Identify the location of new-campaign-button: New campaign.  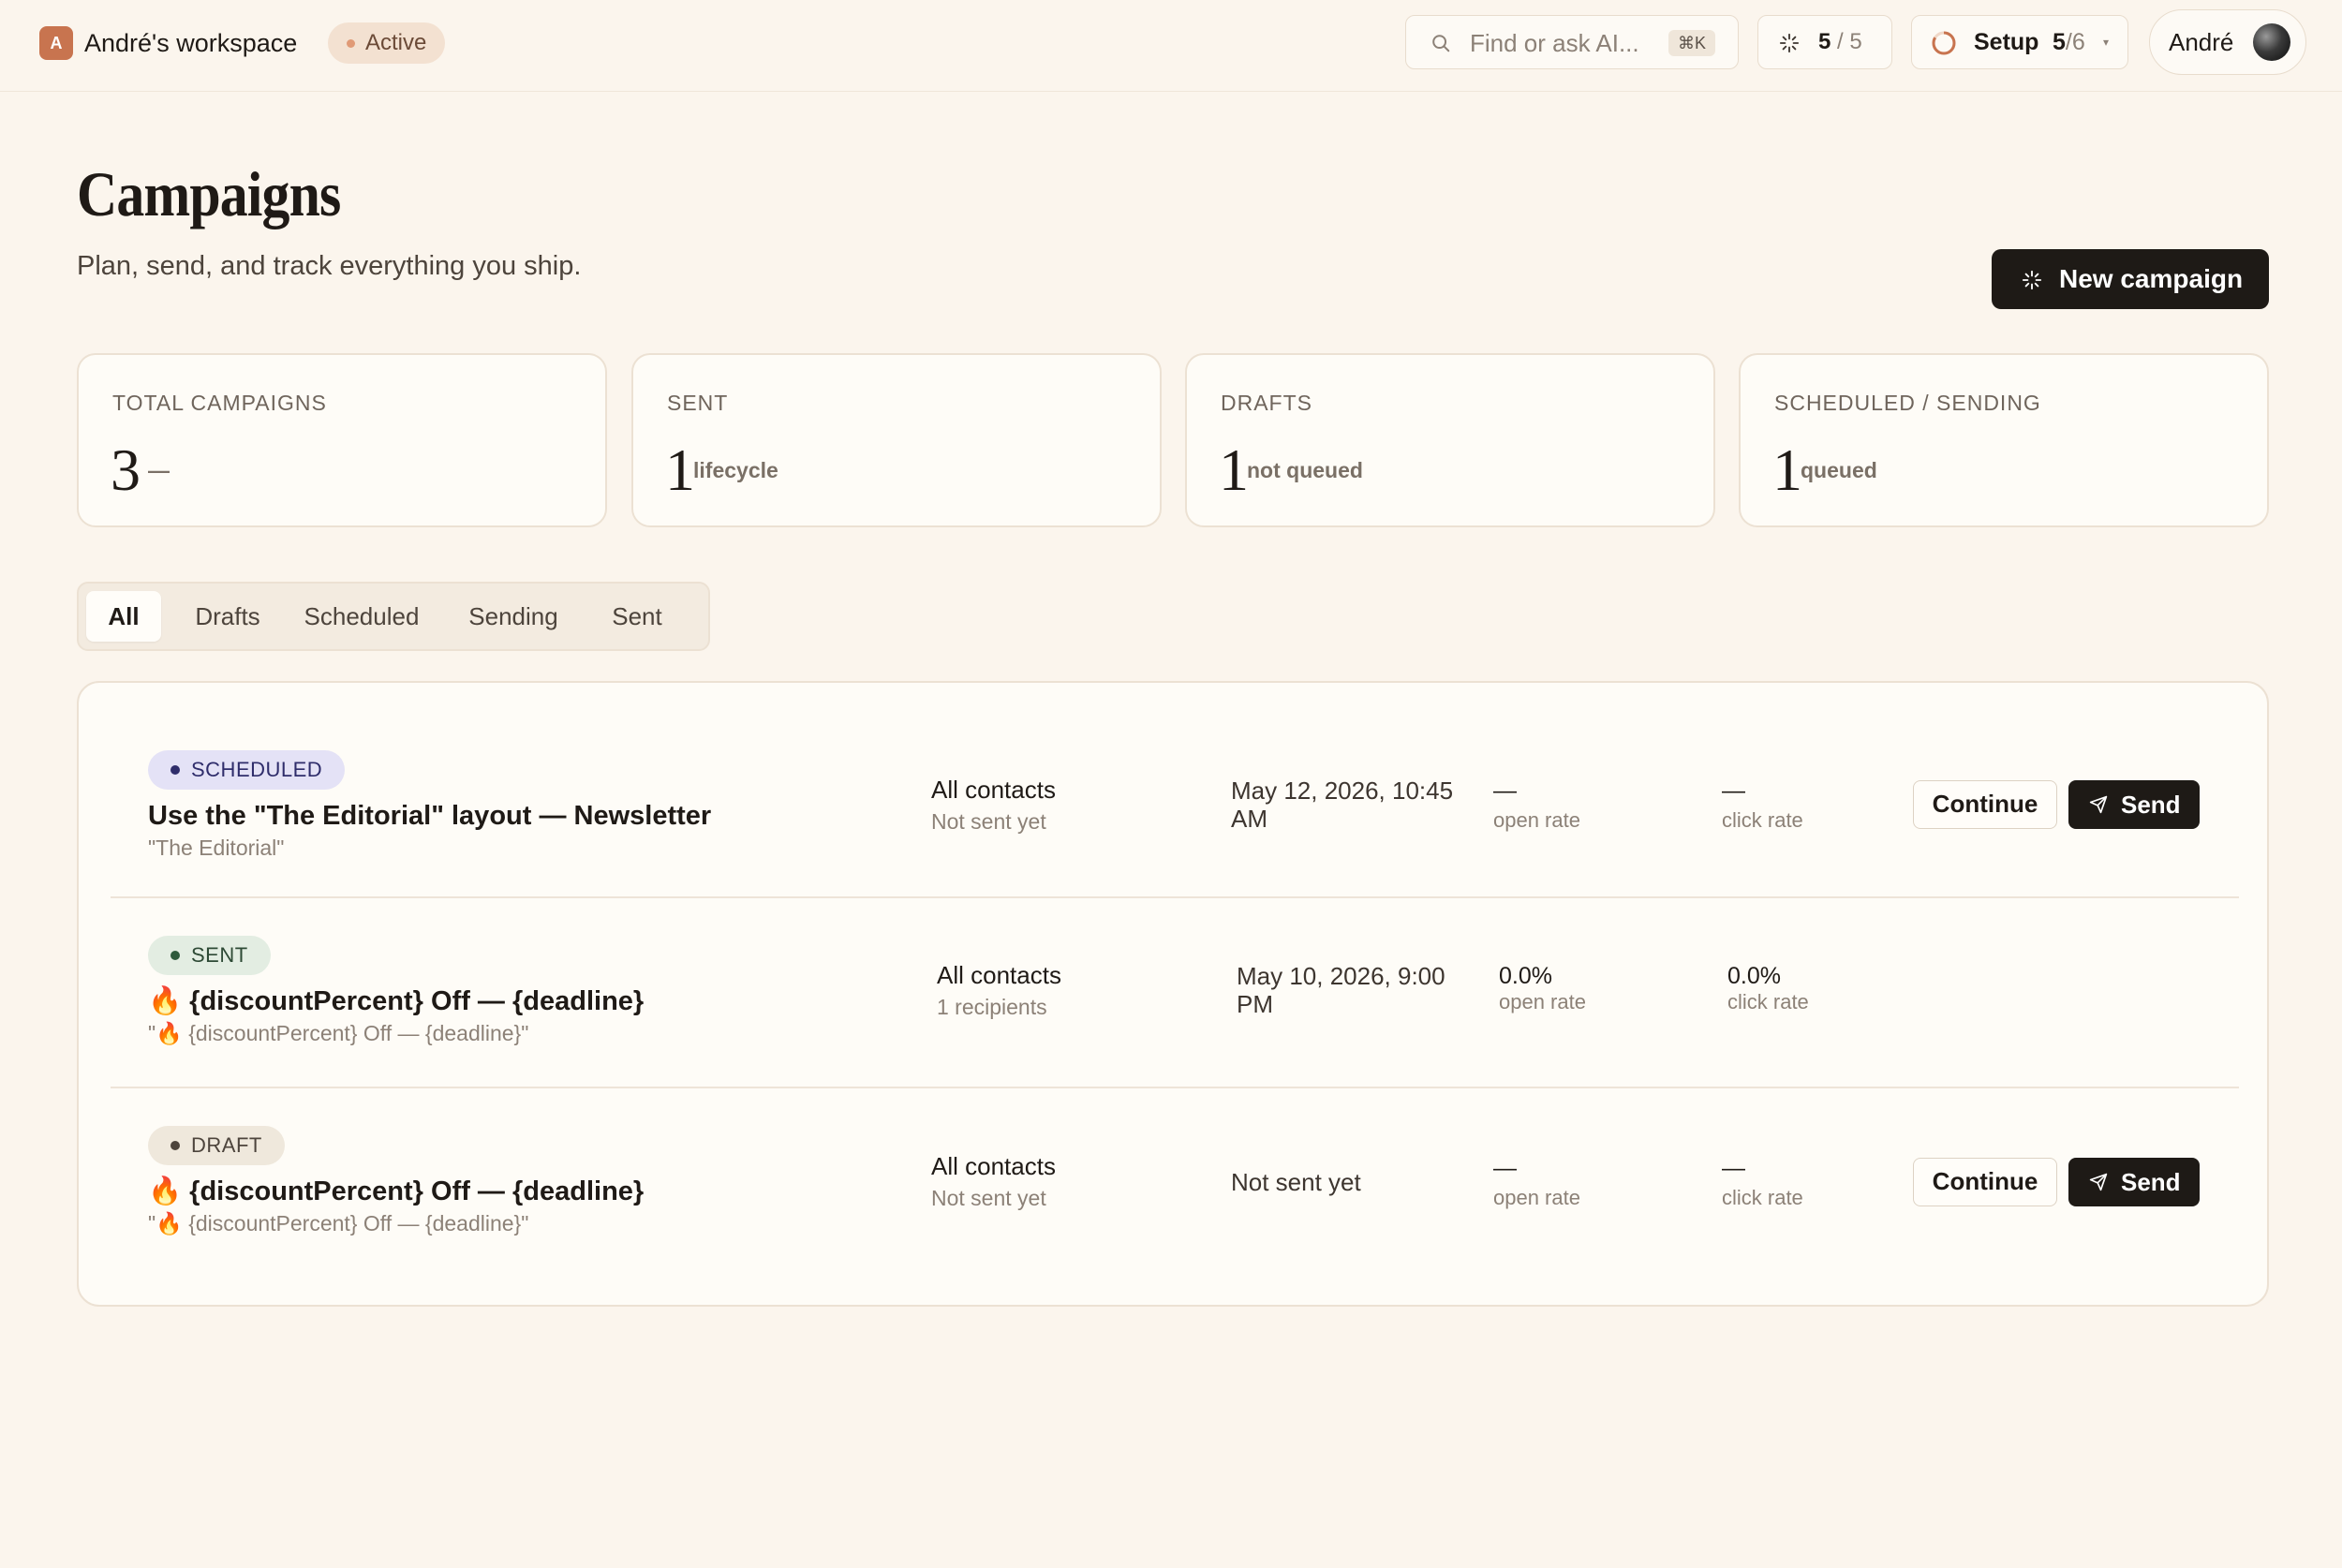
(2130, 279).